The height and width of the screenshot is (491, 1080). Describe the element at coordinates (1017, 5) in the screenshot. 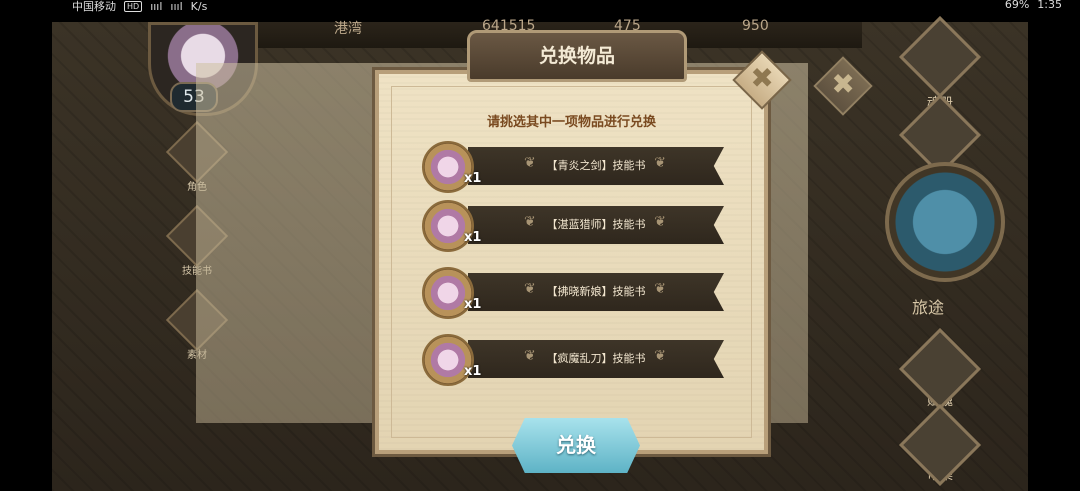

I see `battery-percent: 69%` at that location.